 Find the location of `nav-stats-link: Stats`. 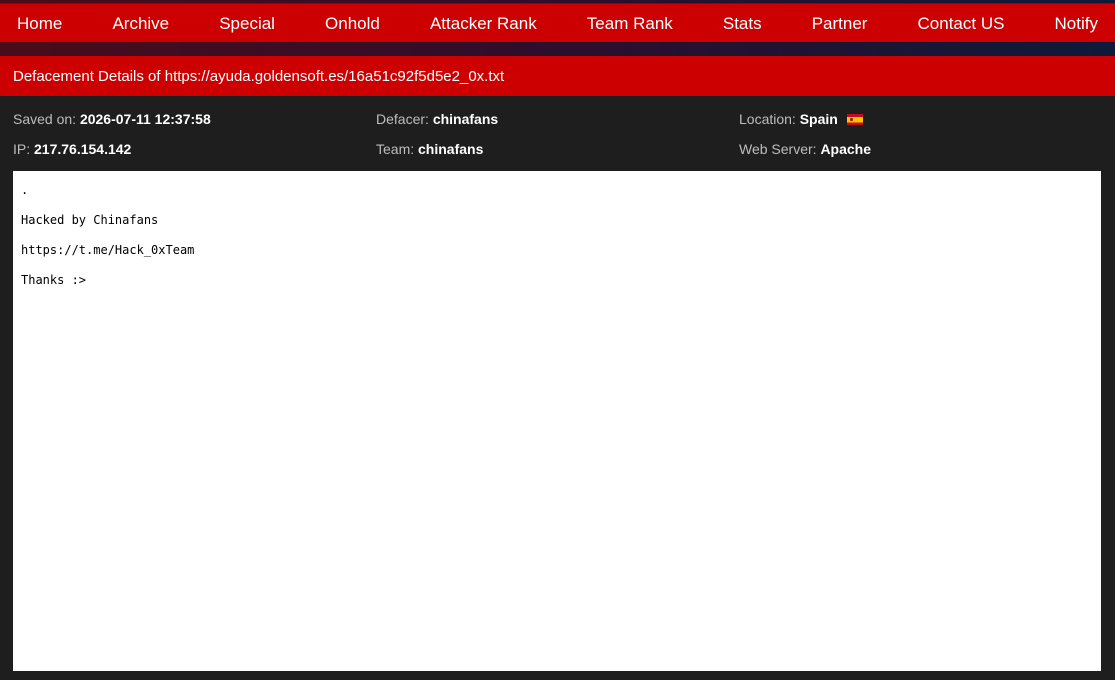

nav-stats-link: Stats is located at coordinates (742, 23).